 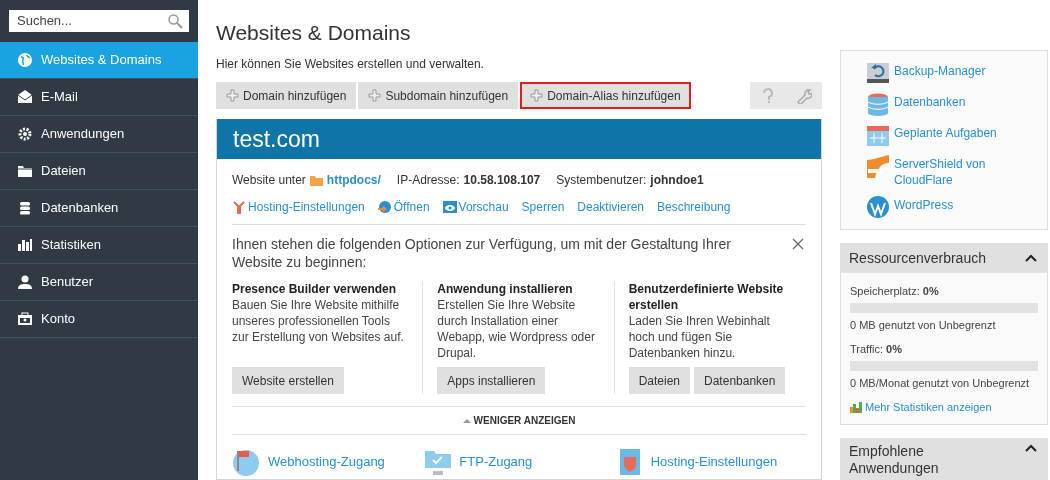 I want to click on option-button: Apps installieren, so click(x=491, y=380).